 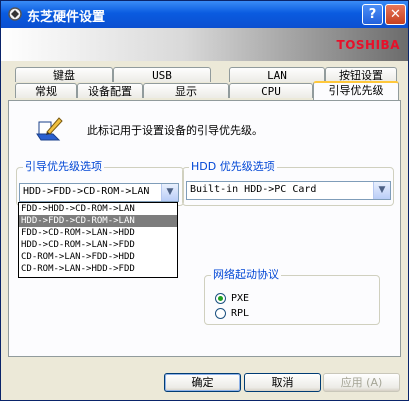 I want to click on toshiba-app-icon, so click(x=15, y=14).